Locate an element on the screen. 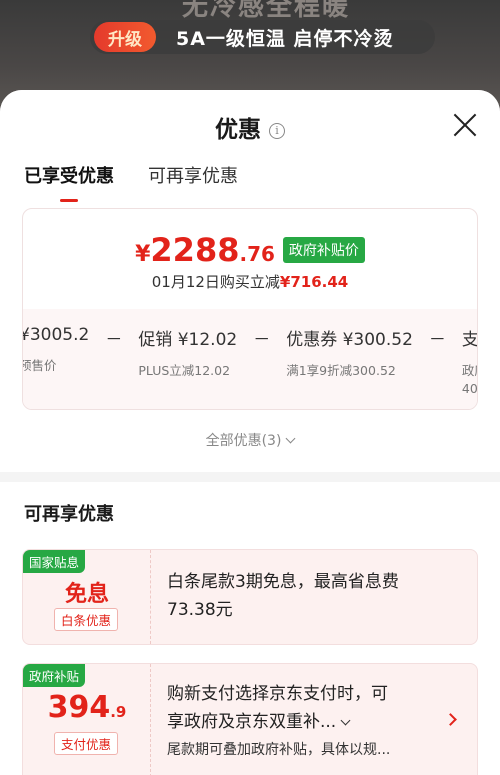  coupon-right: 白条尾款3期免息，最高省息费 73.38元 is located at coordinates (302, 596).